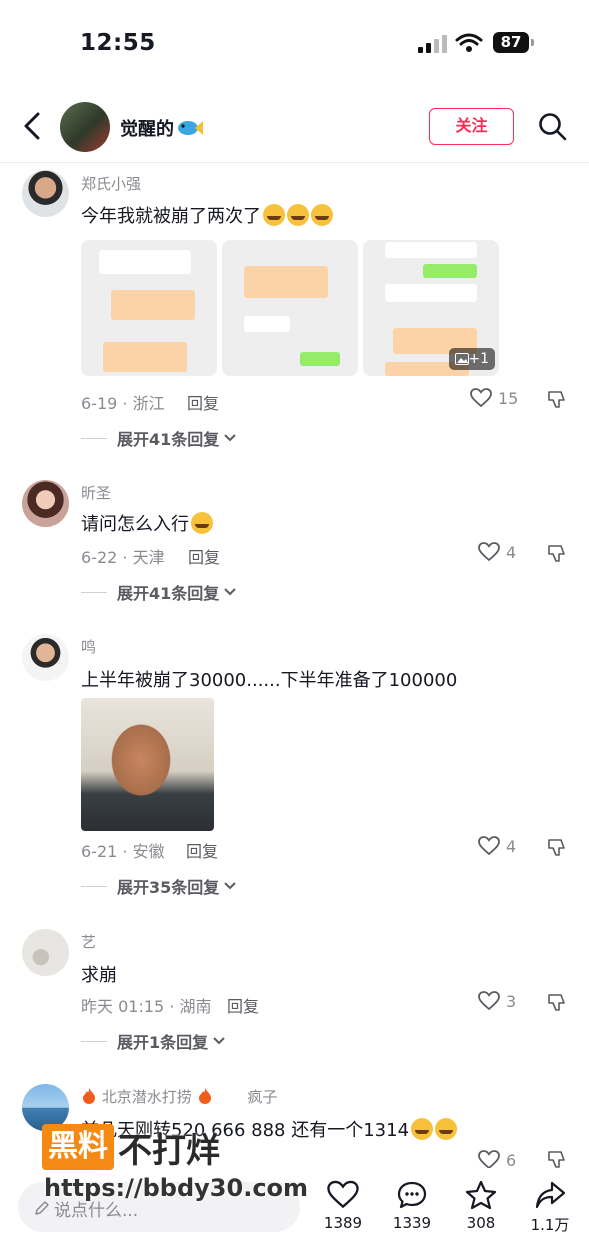 The width and height of the screenshot is (589, 1238). What do you see at coordinates (412, 1195) in the screenshot?
I see `comment-bubble-icon` at bounding box center [412, 1195].